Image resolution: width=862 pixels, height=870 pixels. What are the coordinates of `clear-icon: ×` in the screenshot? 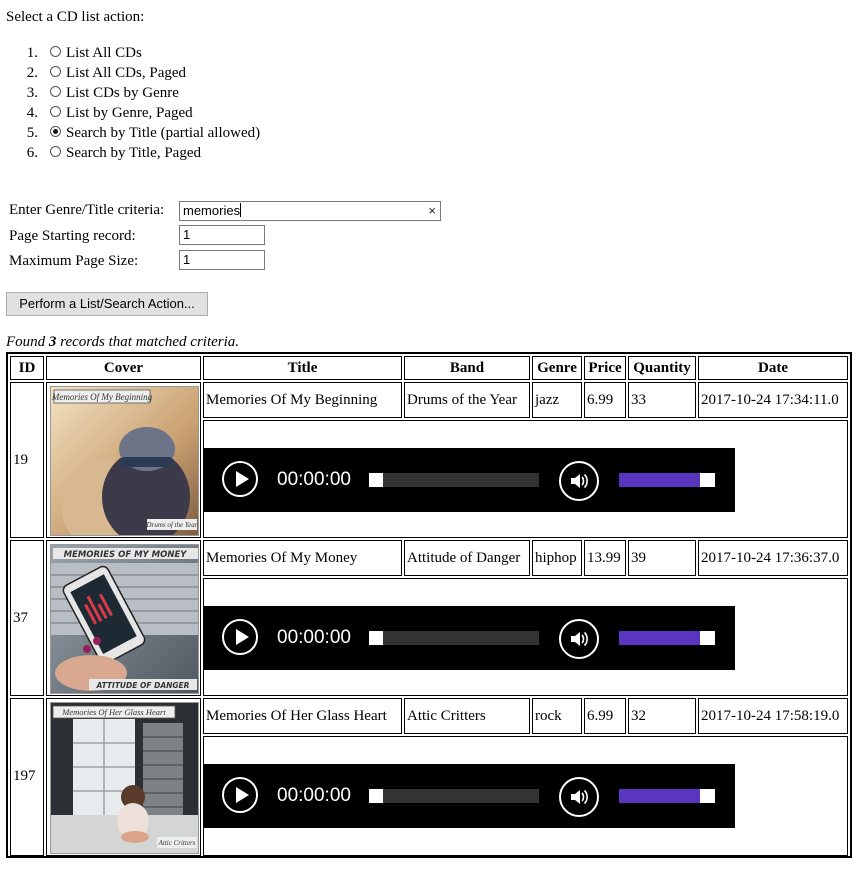 It's located at (432, 211).